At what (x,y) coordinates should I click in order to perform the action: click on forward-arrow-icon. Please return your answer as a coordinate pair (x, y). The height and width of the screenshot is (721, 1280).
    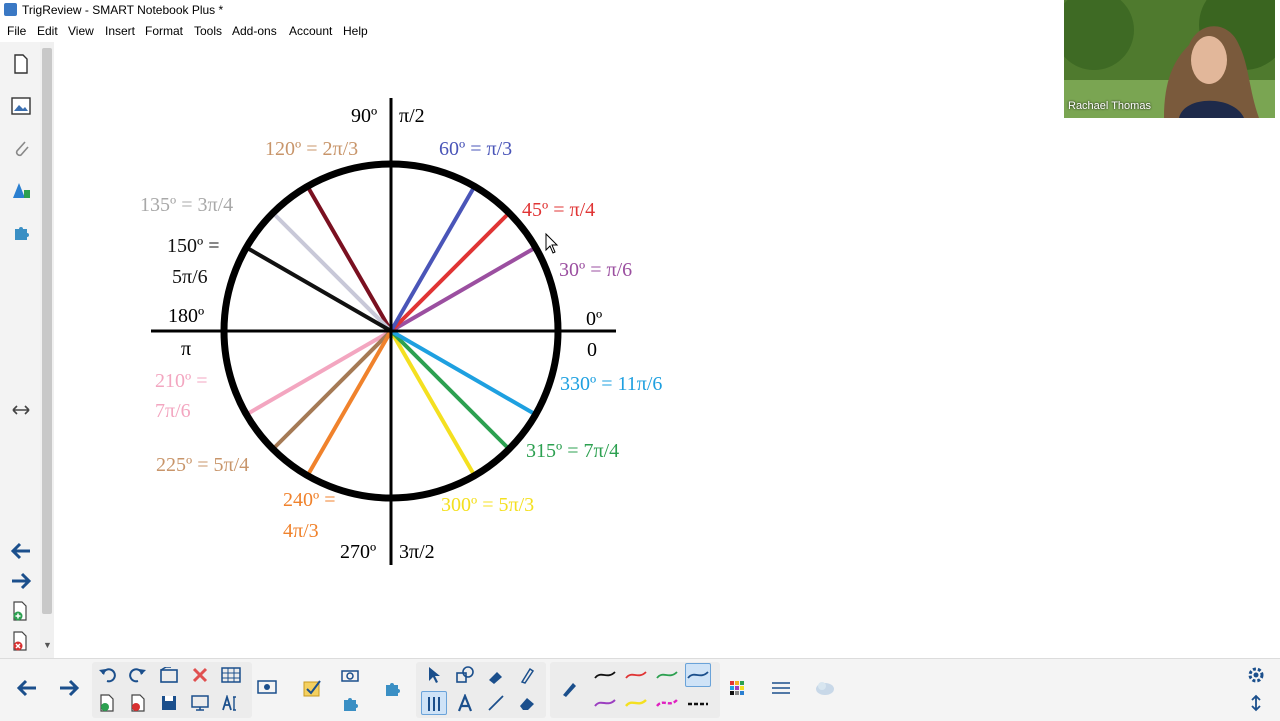
    Looking at the image, I should click on (69, 688).